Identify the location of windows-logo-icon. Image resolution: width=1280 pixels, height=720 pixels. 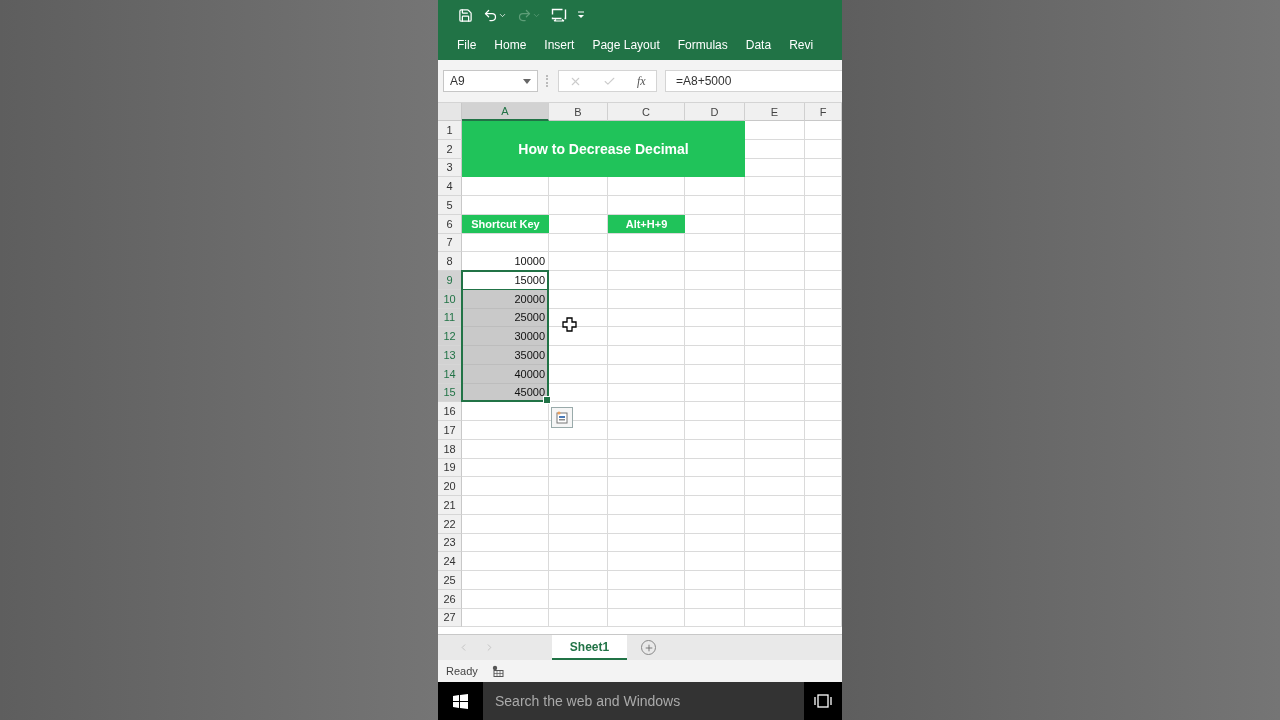
(460, 701).